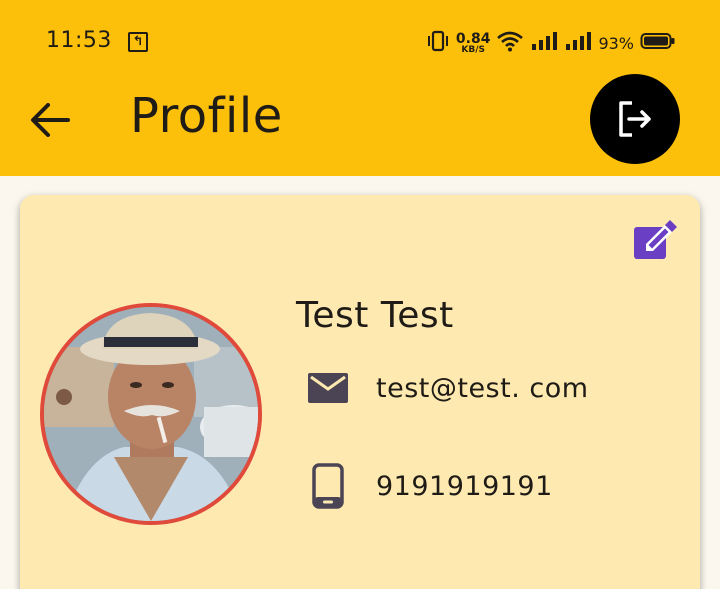 The height and width of the screenshot is (589, 720). What do you see at coordinates (328, 388) in the screenshot?
I see `mail-icon` at bounding box center [328, 388].